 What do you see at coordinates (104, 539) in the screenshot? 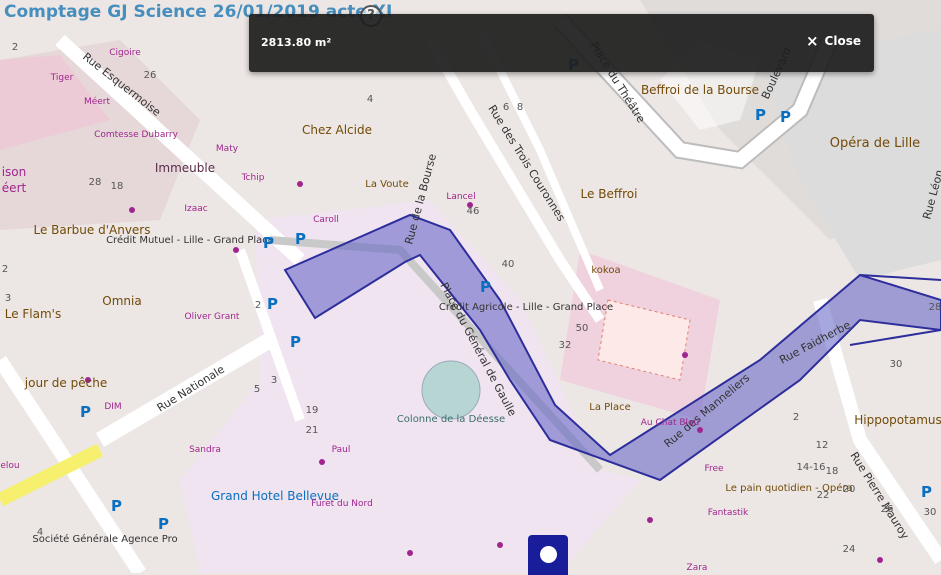
I see `place-label: Société Générale Agence Pro` at bounding box center [104, 539].